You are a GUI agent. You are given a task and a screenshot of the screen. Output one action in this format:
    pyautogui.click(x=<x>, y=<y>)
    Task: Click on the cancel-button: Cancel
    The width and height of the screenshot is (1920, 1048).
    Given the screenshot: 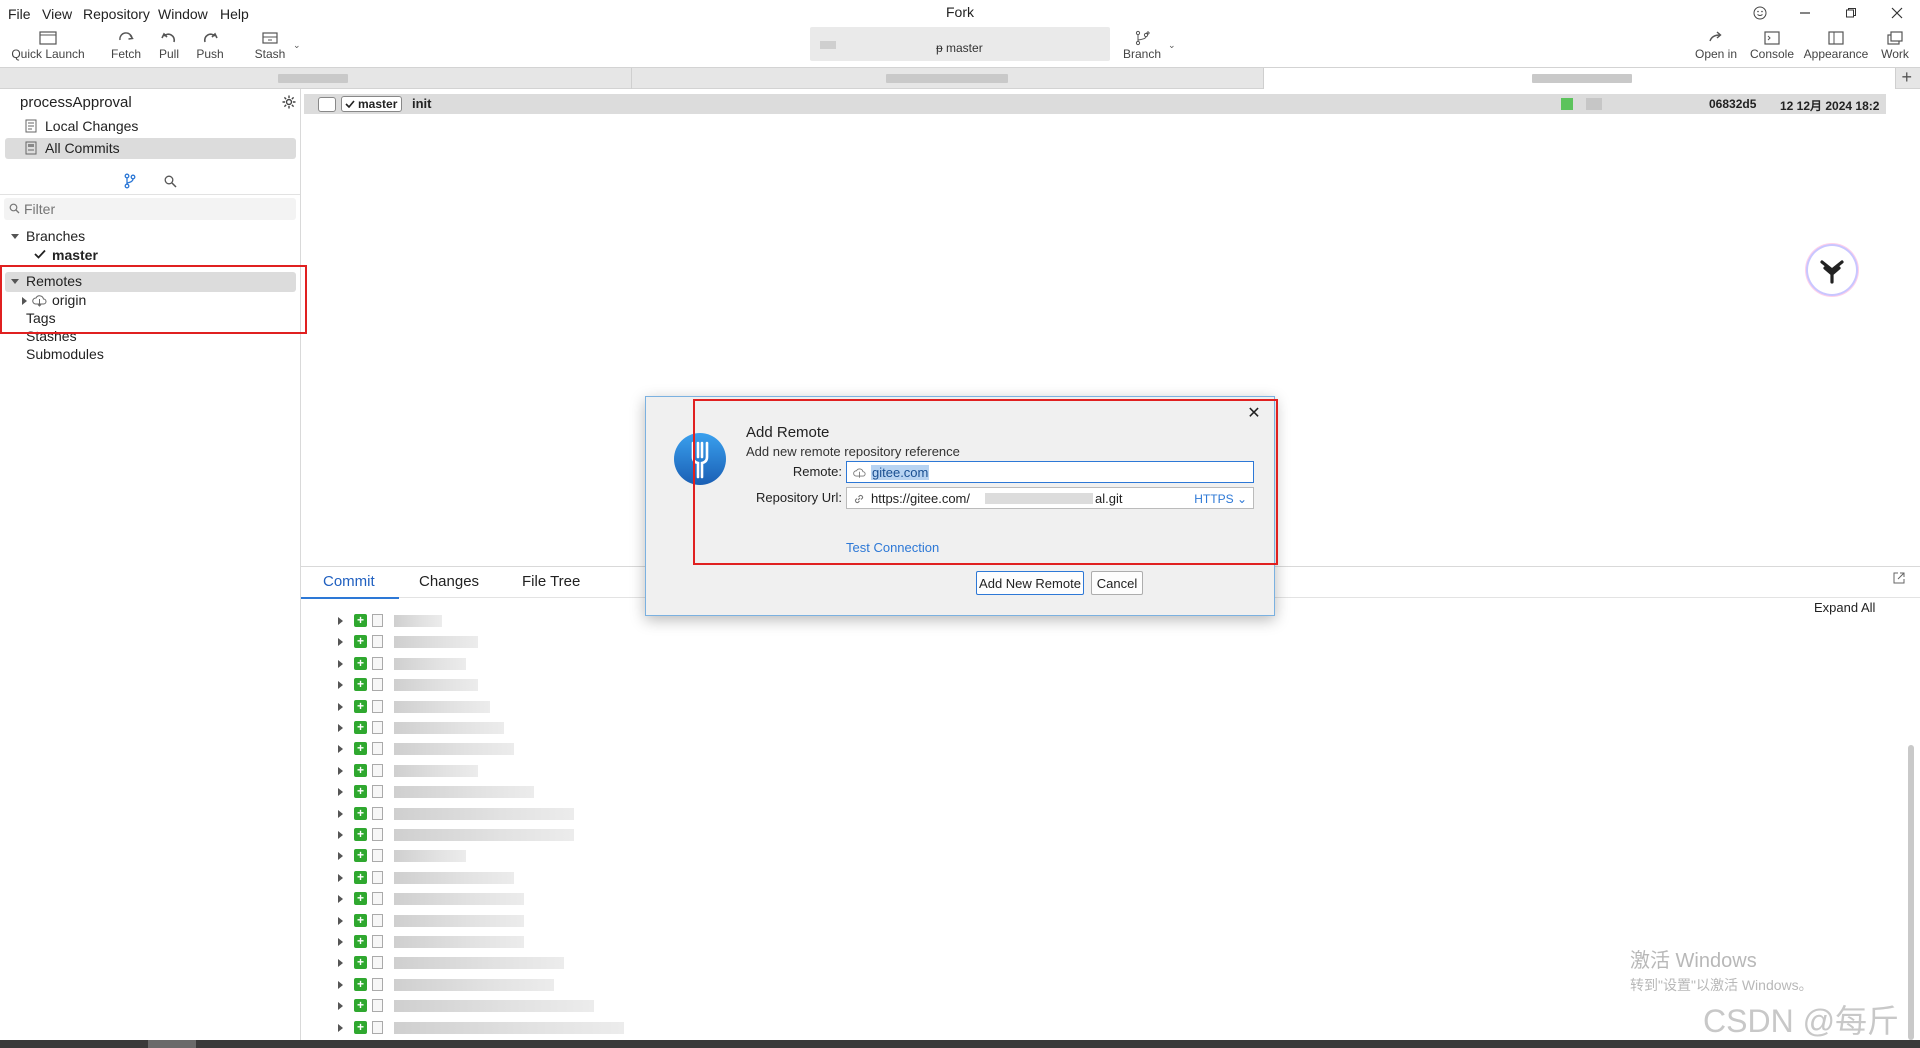 What is the action you would take?
    pyautogui.click(x=1117, y=583)
    